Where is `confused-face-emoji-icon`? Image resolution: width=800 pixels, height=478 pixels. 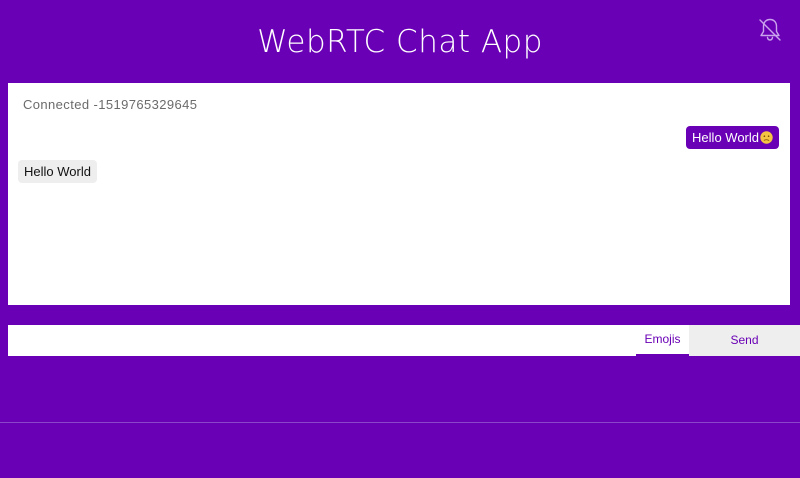 confused-face-emoji-icon is located at coordinates (766, 137).